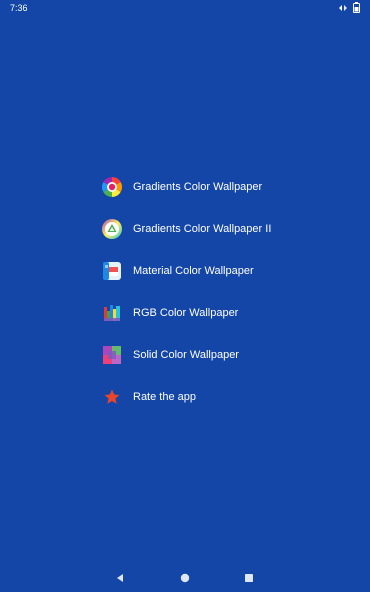 Image resolution: width=370 pixels, height=592 pixels. I want to click on gradient-triangle-icon, so click(112, 229).